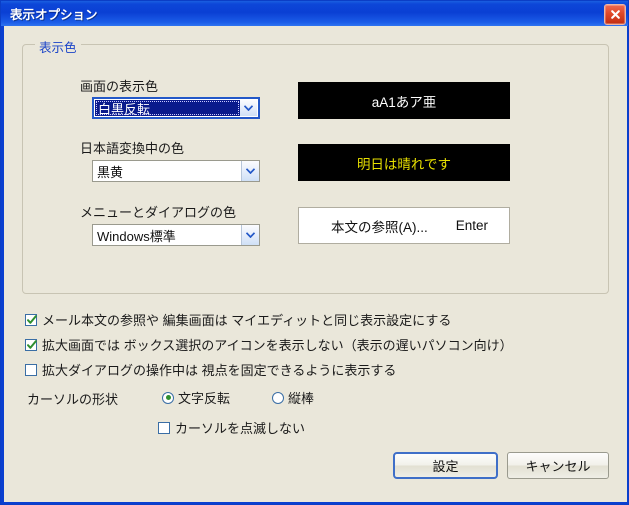 This screenshot has width=629, height=505. I want to click on checkbox-label-same-display-settings: メール本文の参照や 編集画面は マイエディットと同じ表示設定にする, so click(247, 320).